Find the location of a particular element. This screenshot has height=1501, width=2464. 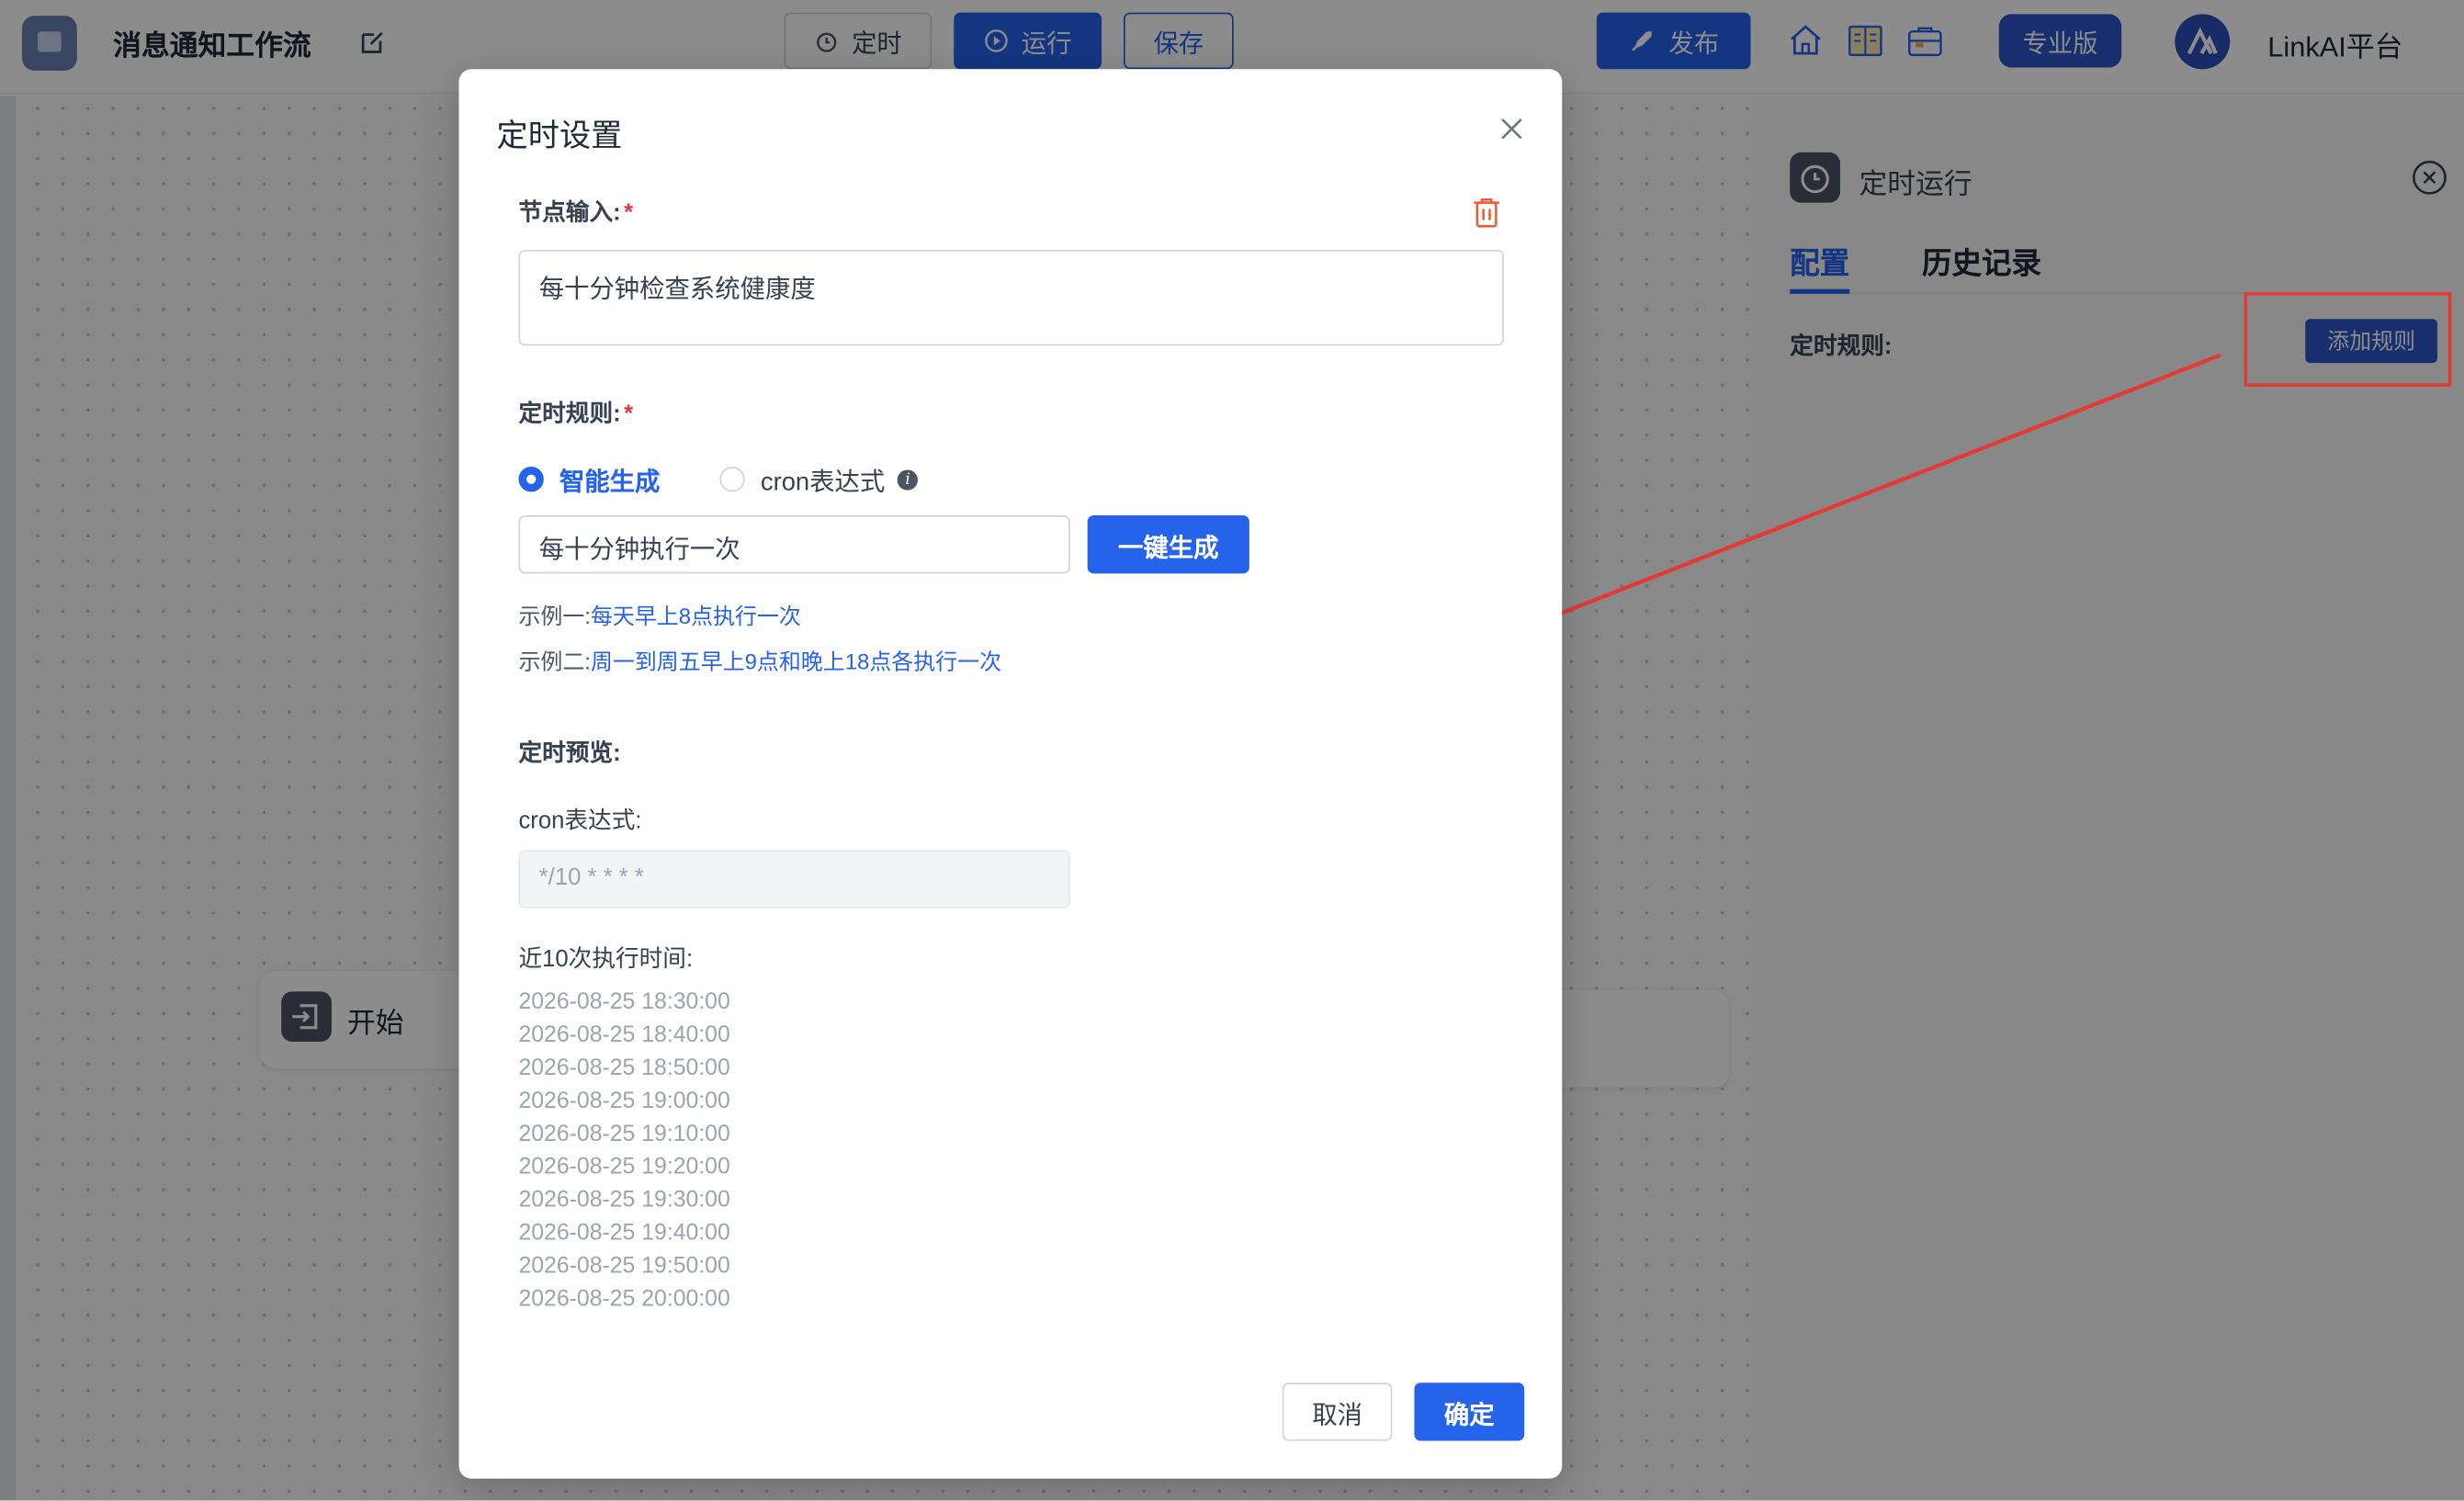

rule-mode-radio-group: 智能生成 cron表达式 i is located at coordinates (718, 479).